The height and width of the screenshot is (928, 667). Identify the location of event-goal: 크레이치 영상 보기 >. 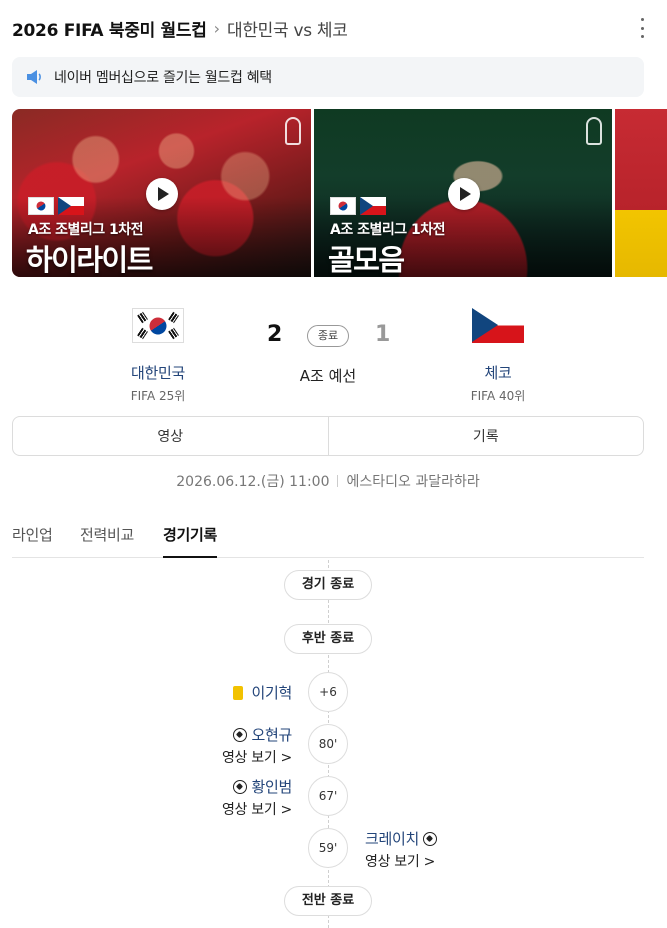
(401, 849).